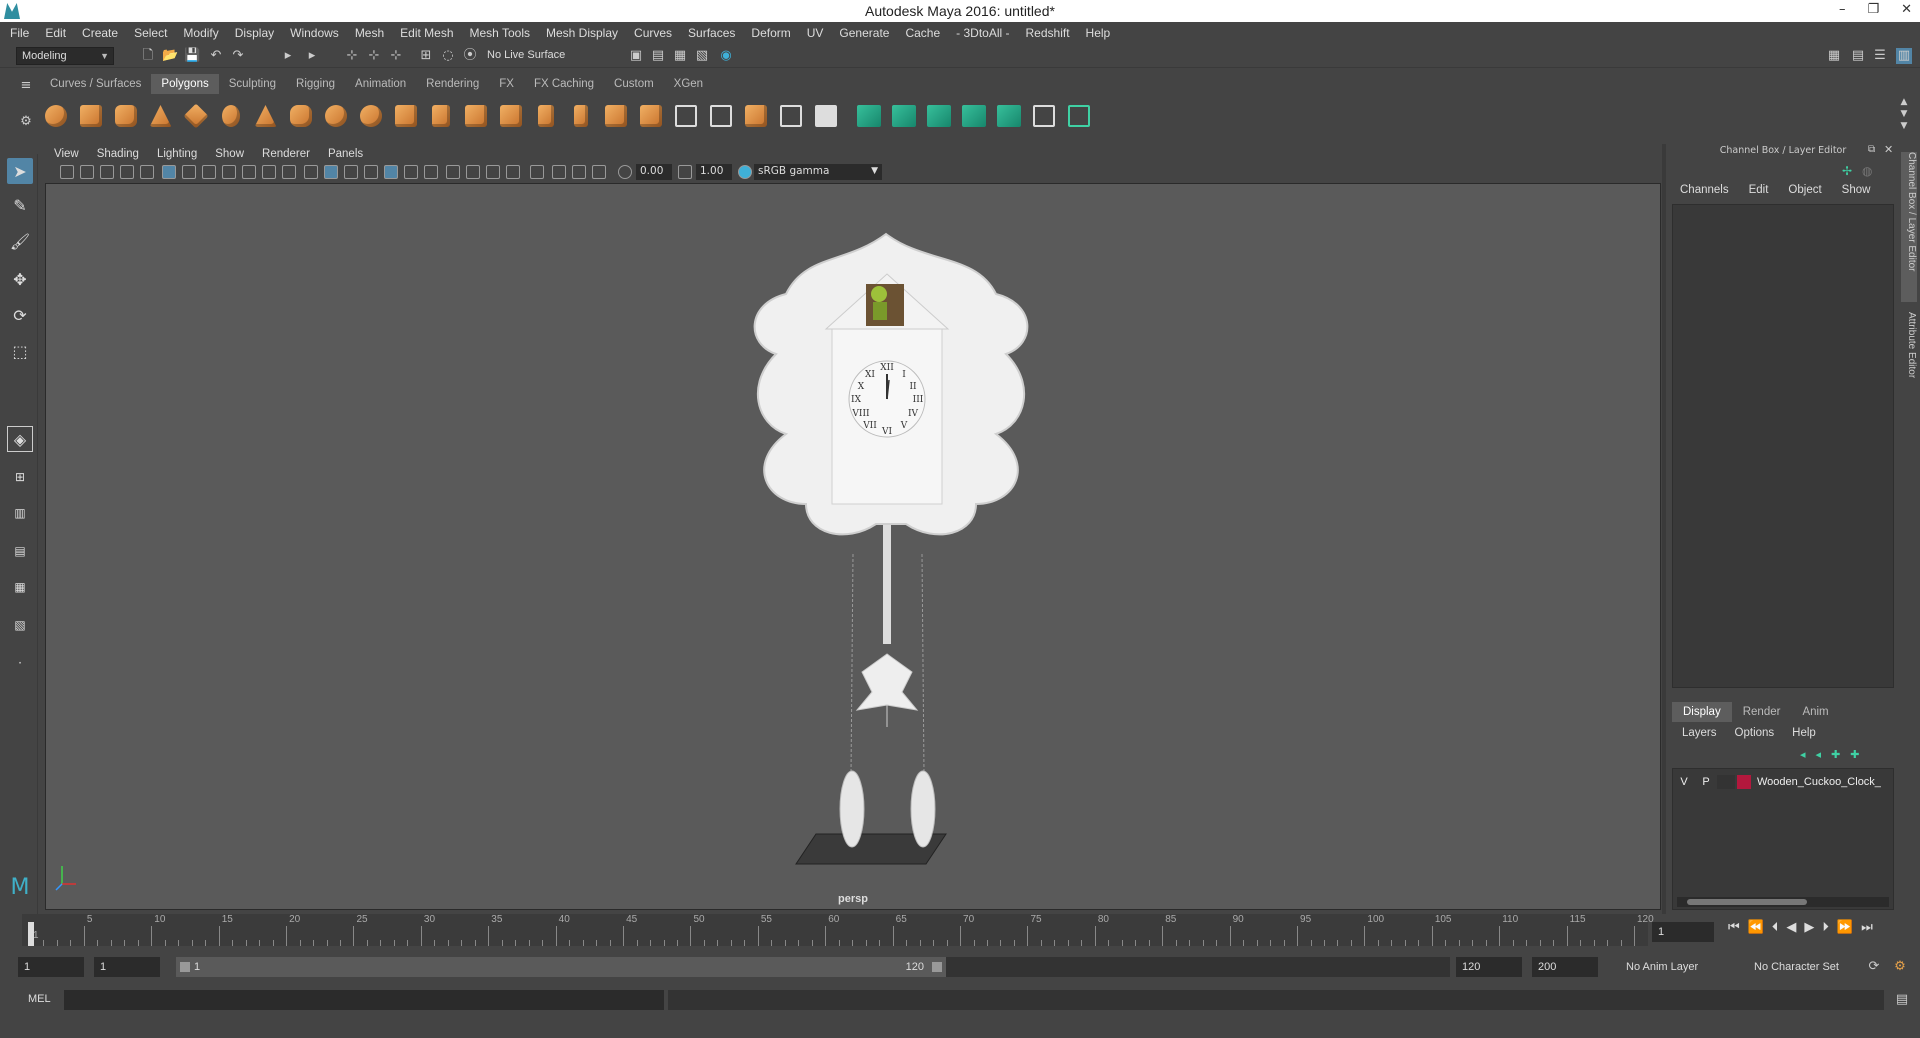  Describe the element at coordinates (1842, 9) in the screenshot. I see `minimize-button: –` at that location.